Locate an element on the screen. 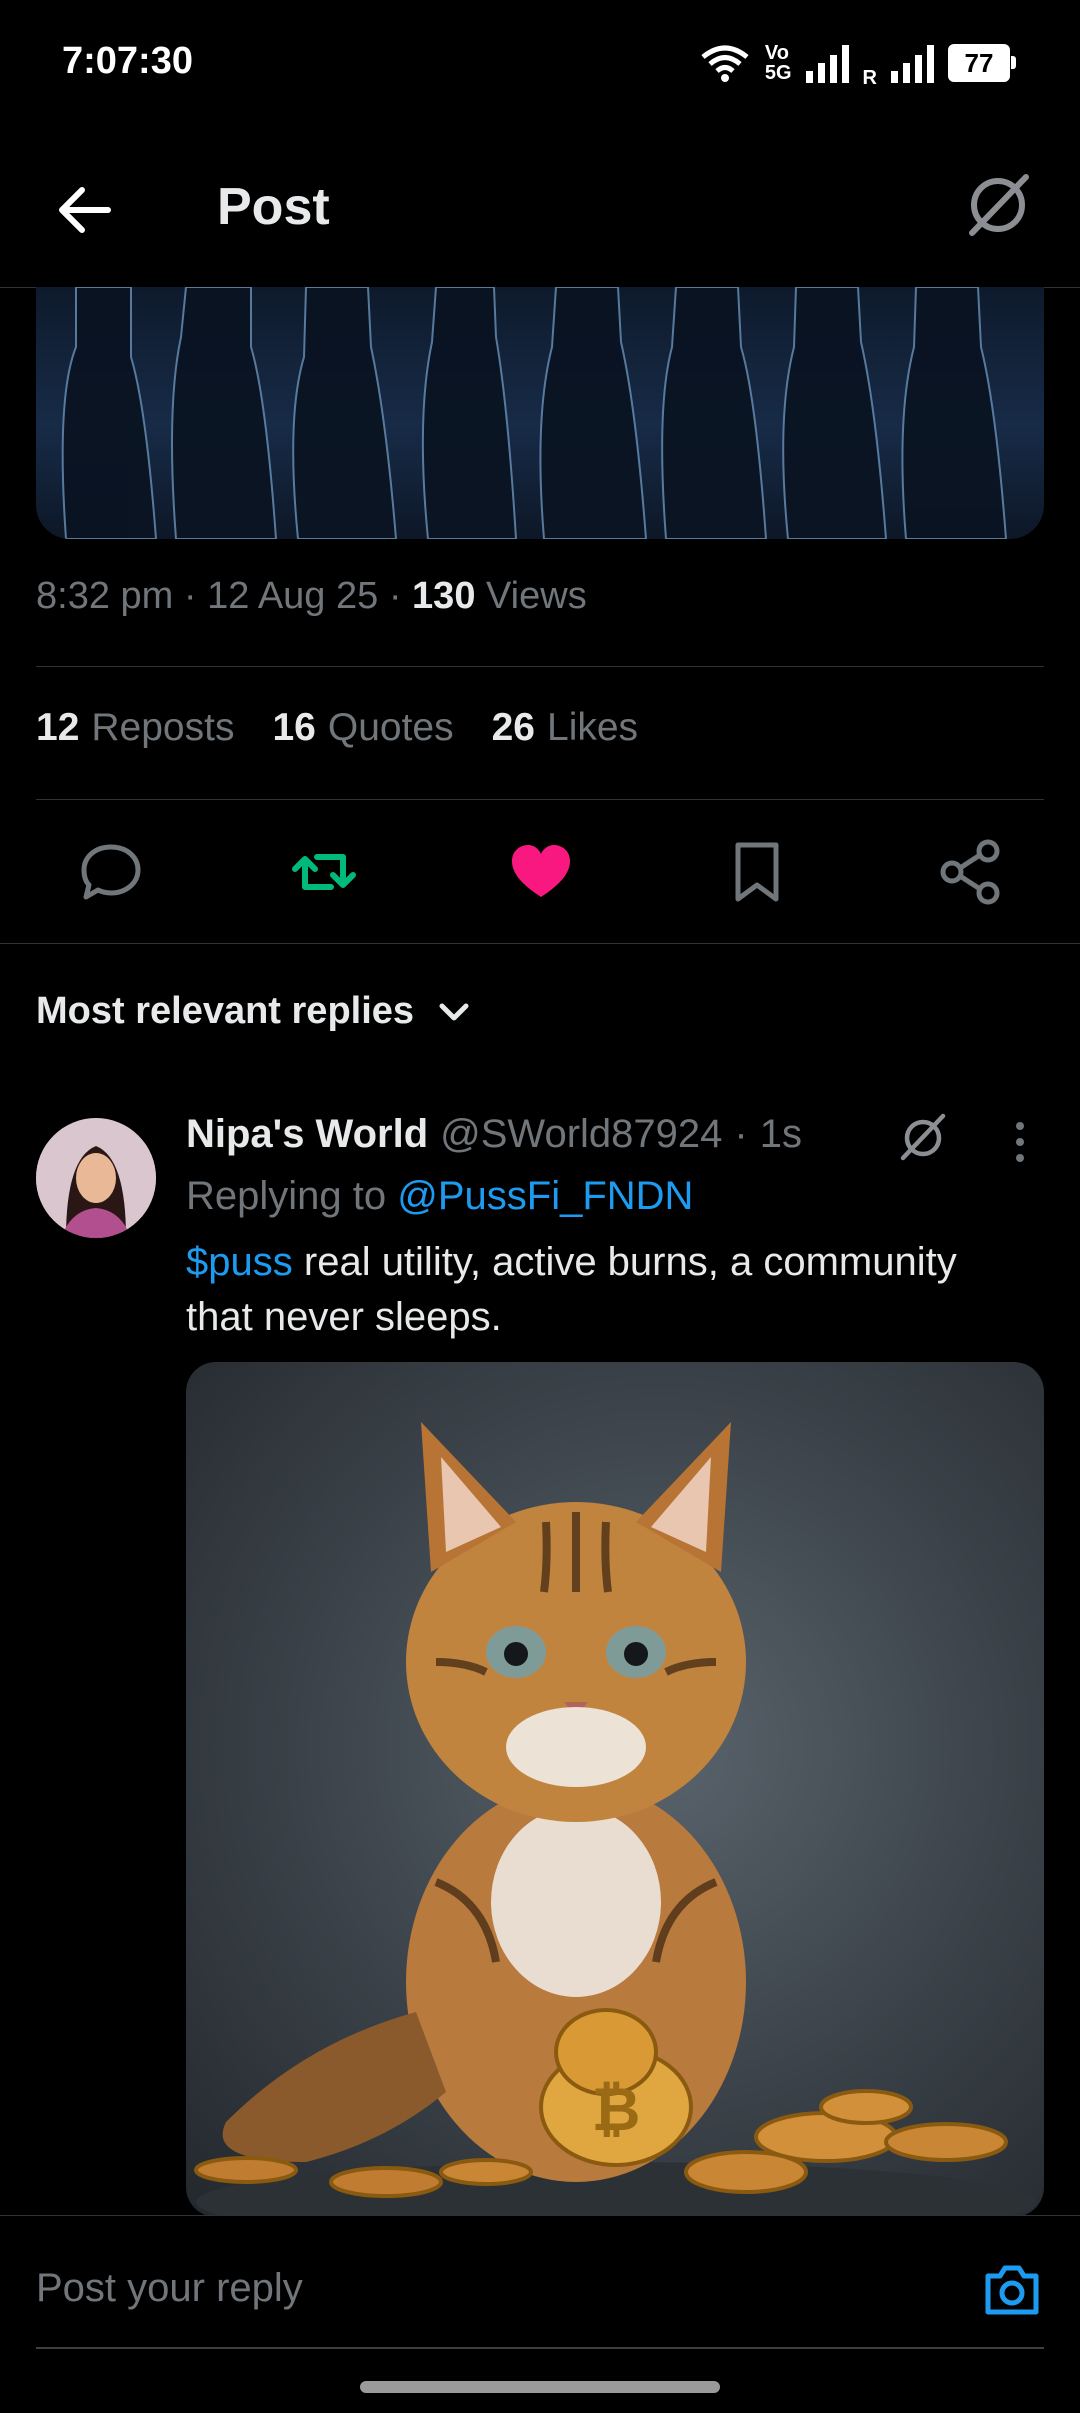  status-icons: Vo 5G R 77 is located at coordinates (857, 63).